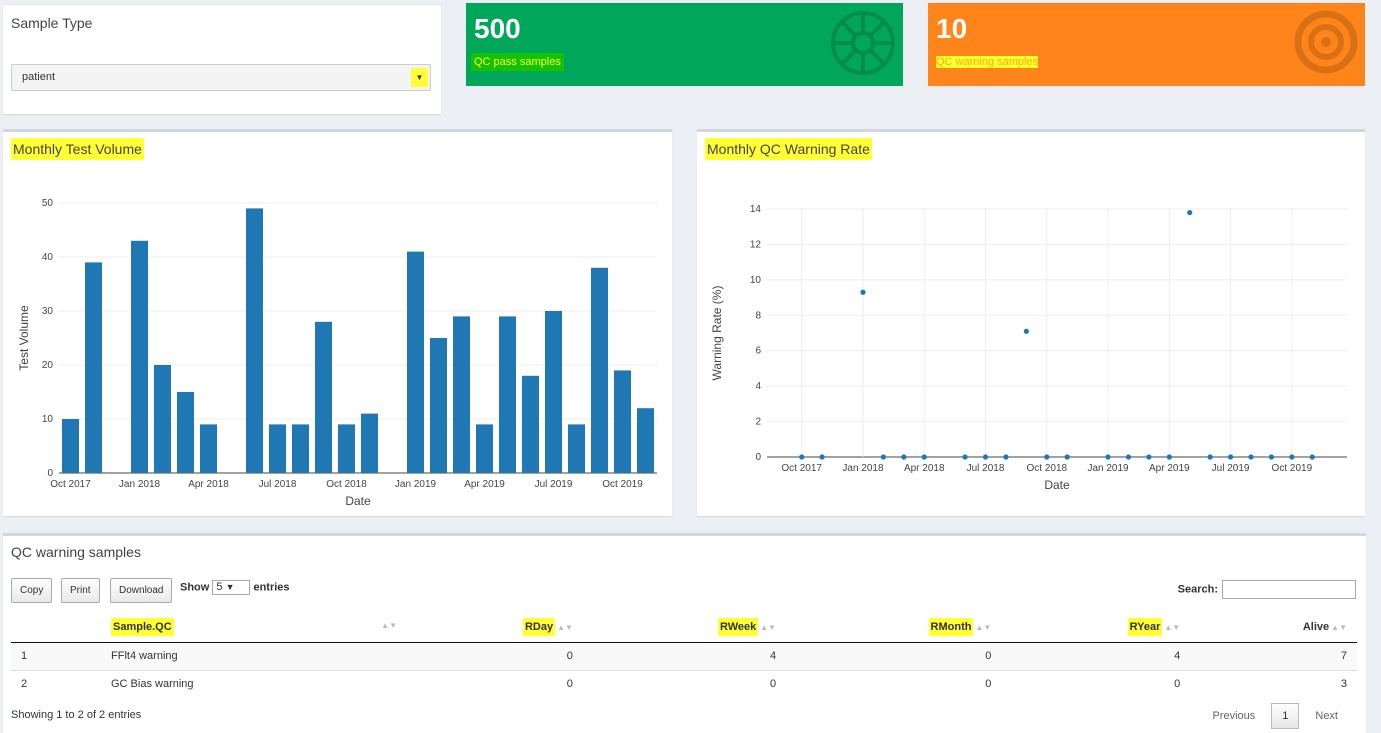  Describe the element at coordinates (50, 473) in the screenshot. I see `y-tick-label: 0` at that location.